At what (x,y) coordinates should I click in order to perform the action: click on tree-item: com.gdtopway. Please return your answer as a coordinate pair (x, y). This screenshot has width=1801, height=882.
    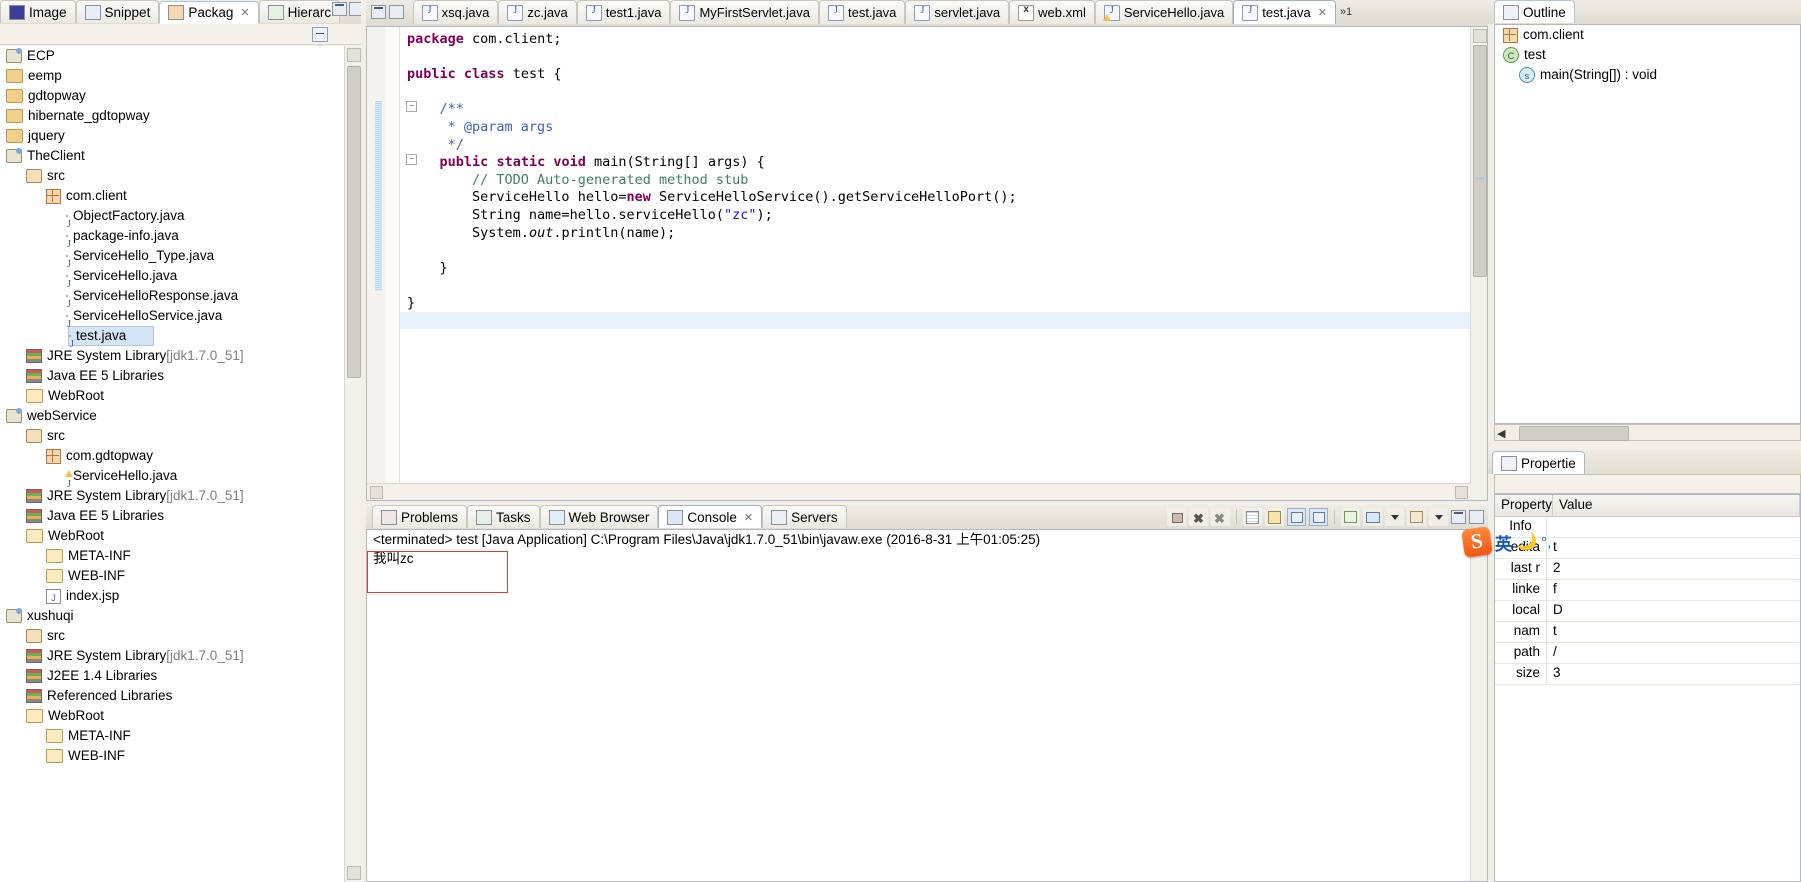
    Looking at the image, I should click on (172, 456).